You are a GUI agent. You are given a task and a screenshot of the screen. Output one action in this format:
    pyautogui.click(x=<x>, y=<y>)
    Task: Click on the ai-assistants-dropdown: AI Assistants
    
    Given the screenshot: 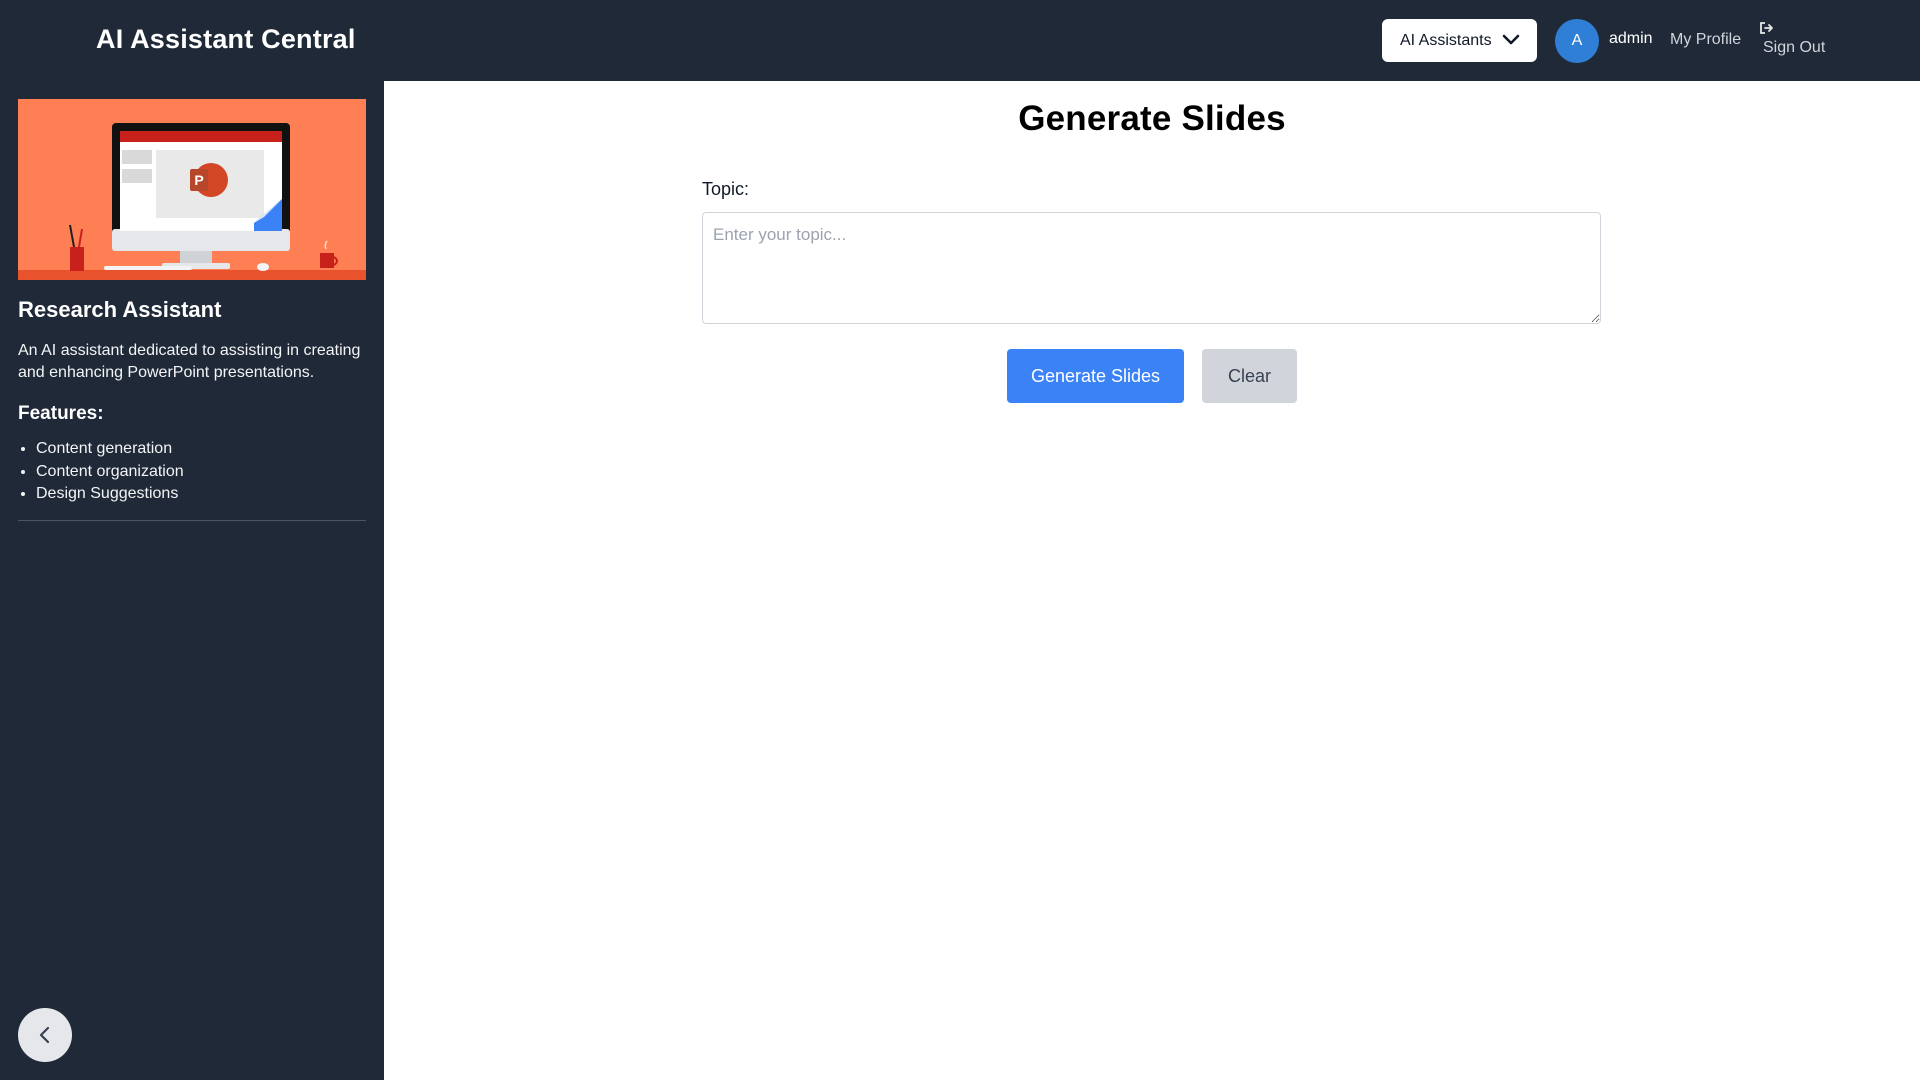 What is the action you would take?
    pyautogui.click(x=1459, y=40)
    